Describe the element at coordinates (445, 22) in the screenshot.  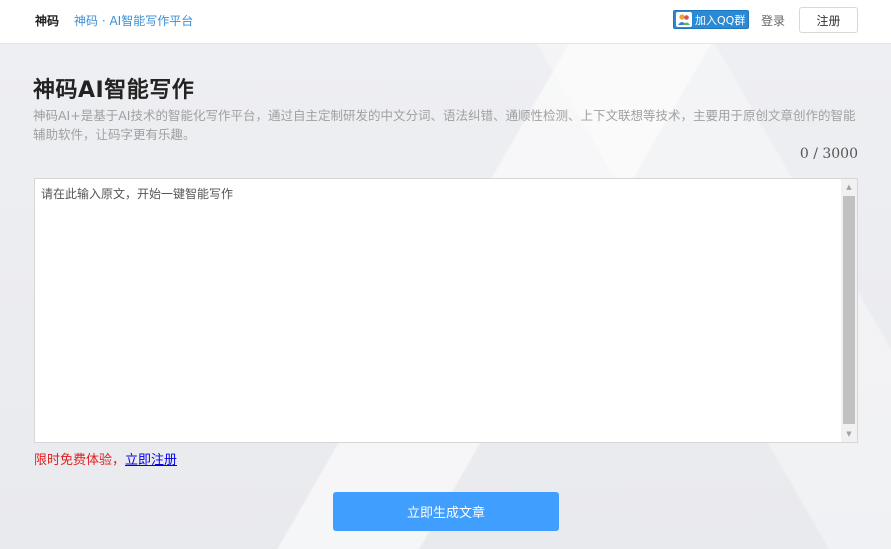
I see `top-navbar: 神码 神码 · AI智能写作平台 加入QQ群 登录 注册` at that location.